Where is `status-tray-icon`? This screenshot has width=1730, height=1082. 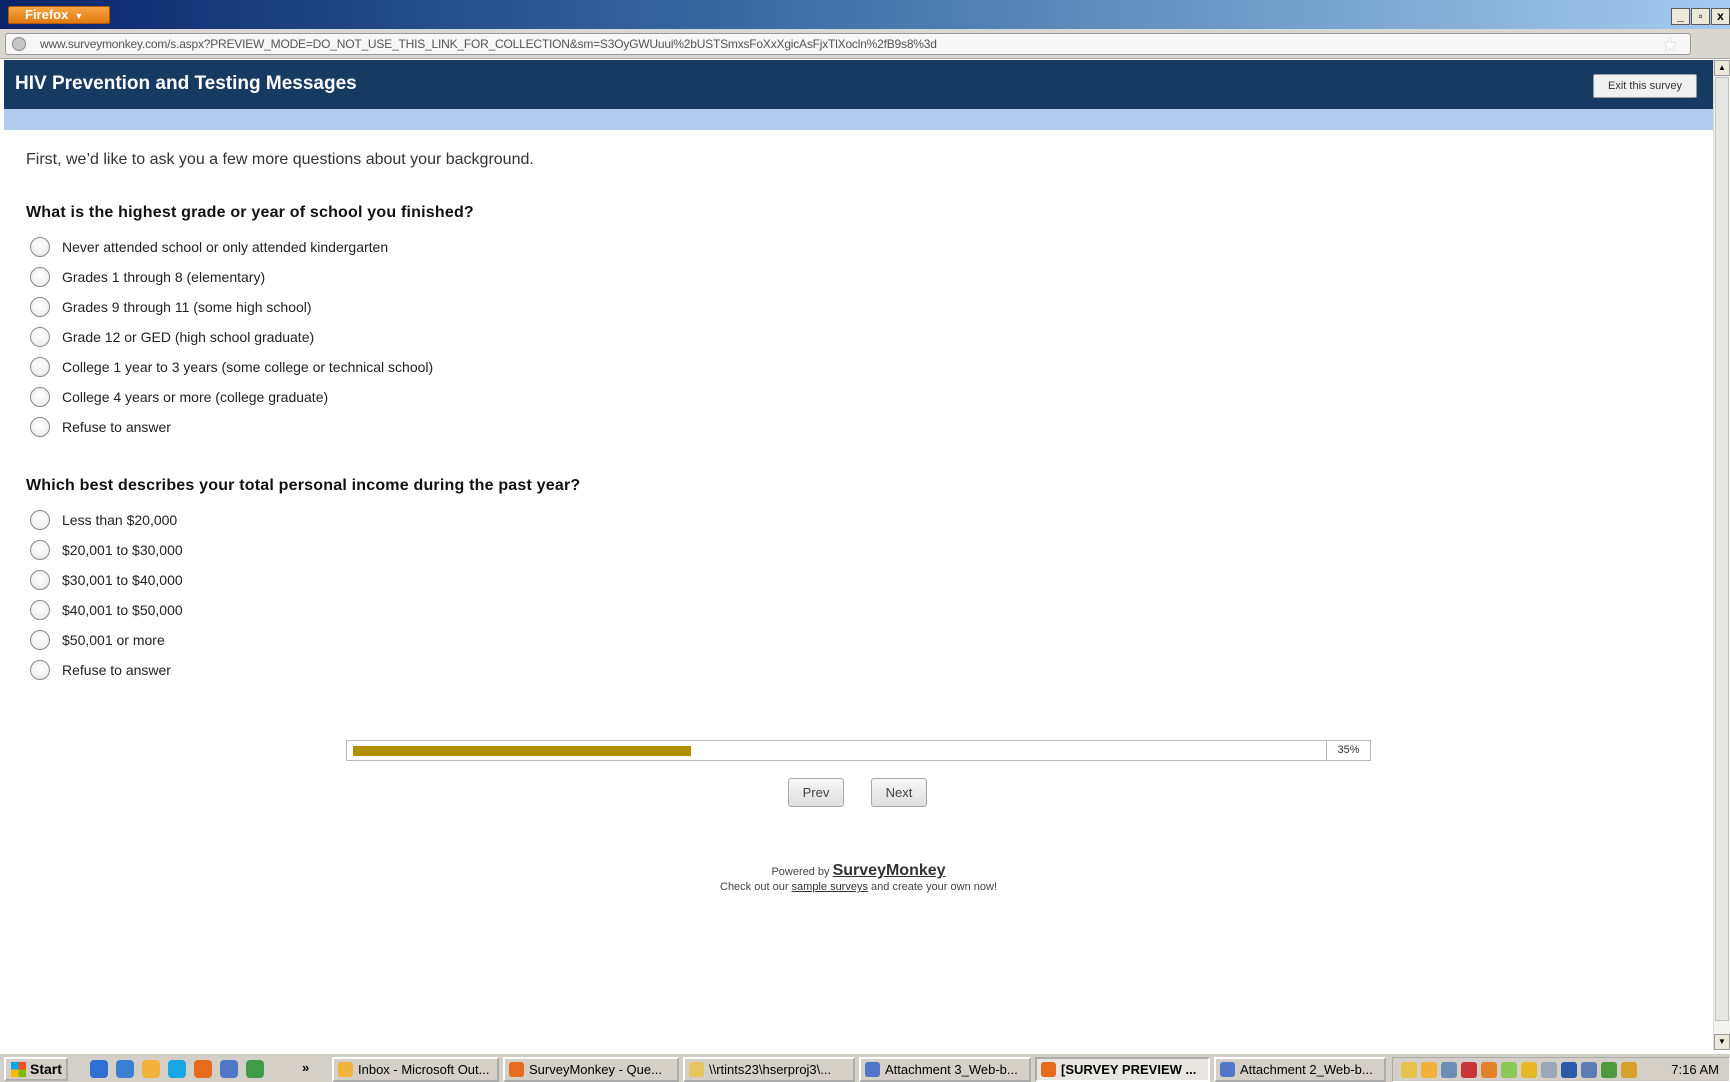 status-tray-icon is located at coordinates (1509, 1070).